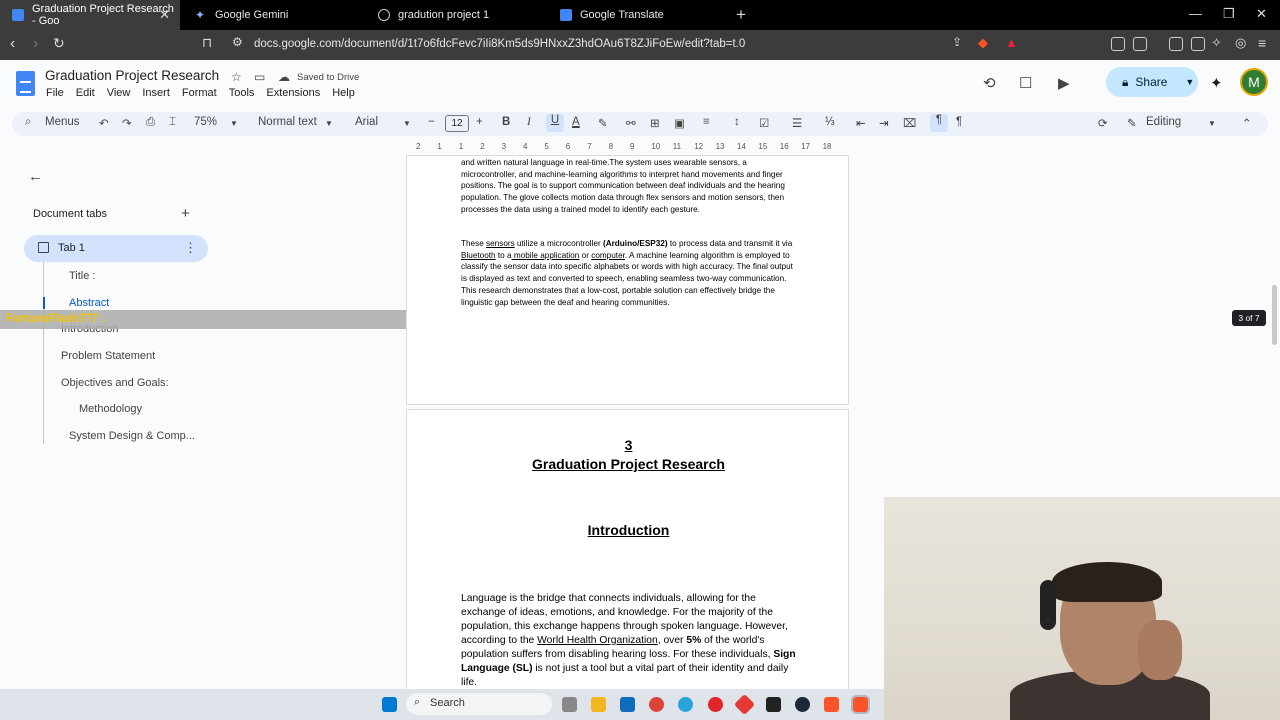 The image size is (1280, 720). I want to click on minimize-icon: —, so click(1195, 13).